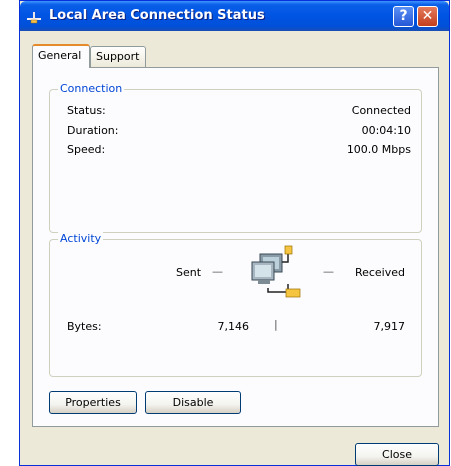  I want to click on speed-label: Speed:, so click(86, 149).